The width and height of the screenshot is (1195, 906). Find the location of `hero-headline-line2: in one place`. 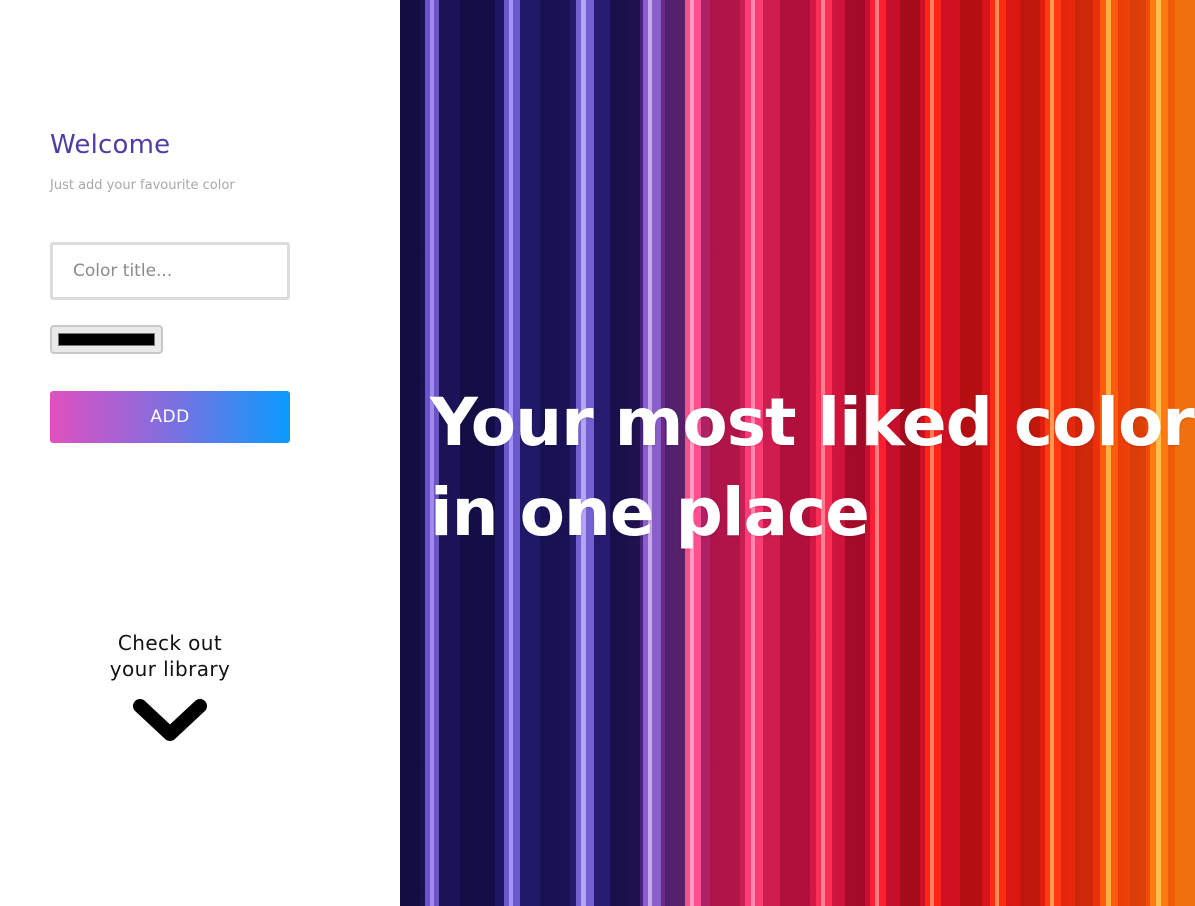

hero-headline-line2: in one place is located at coordinates (650, 512).